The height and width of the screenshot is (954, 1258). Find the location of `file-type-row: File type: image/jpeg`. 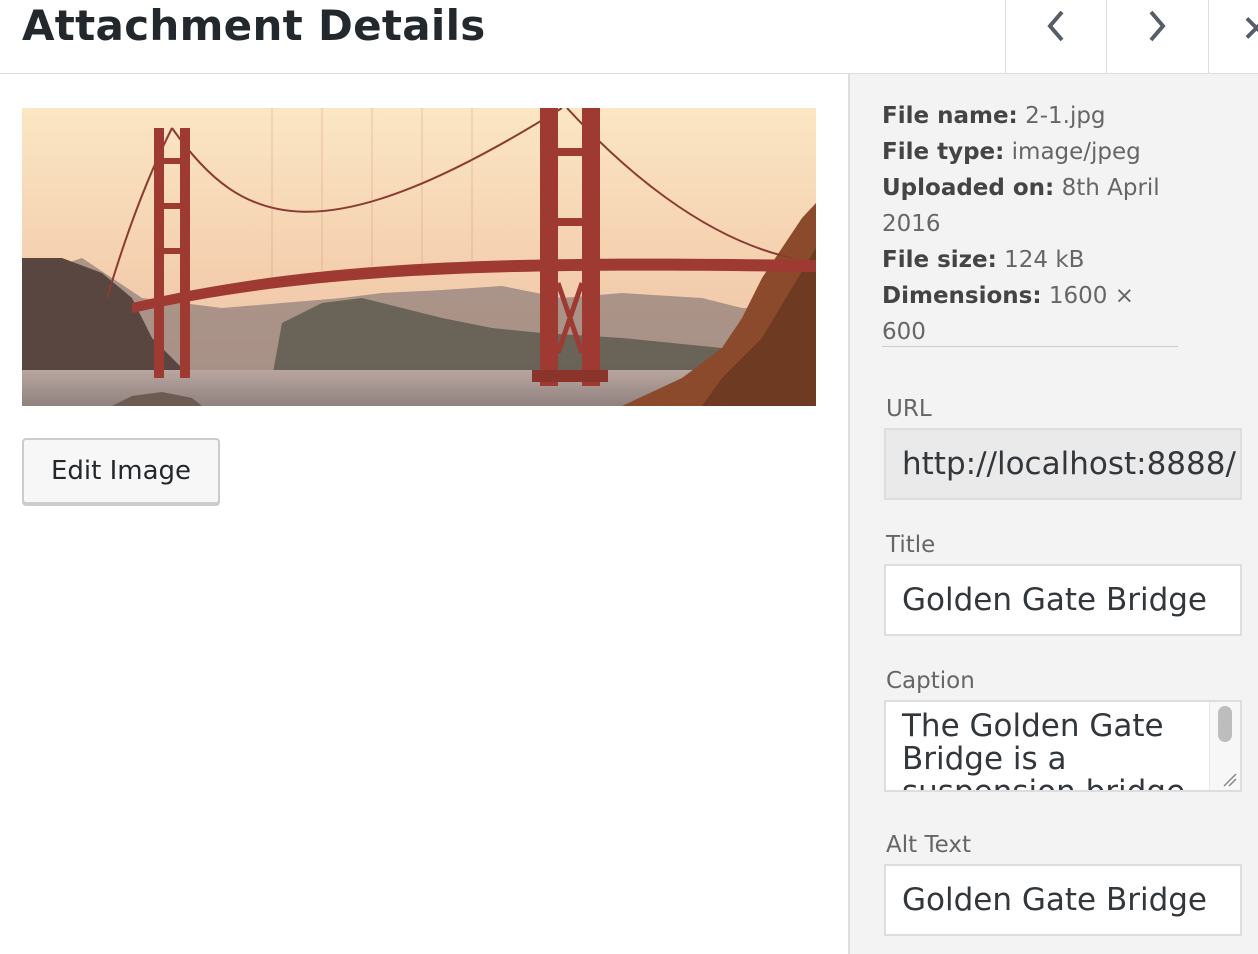

file-type-row: File type: image/jpeg is located at coordinates (1032, 152).